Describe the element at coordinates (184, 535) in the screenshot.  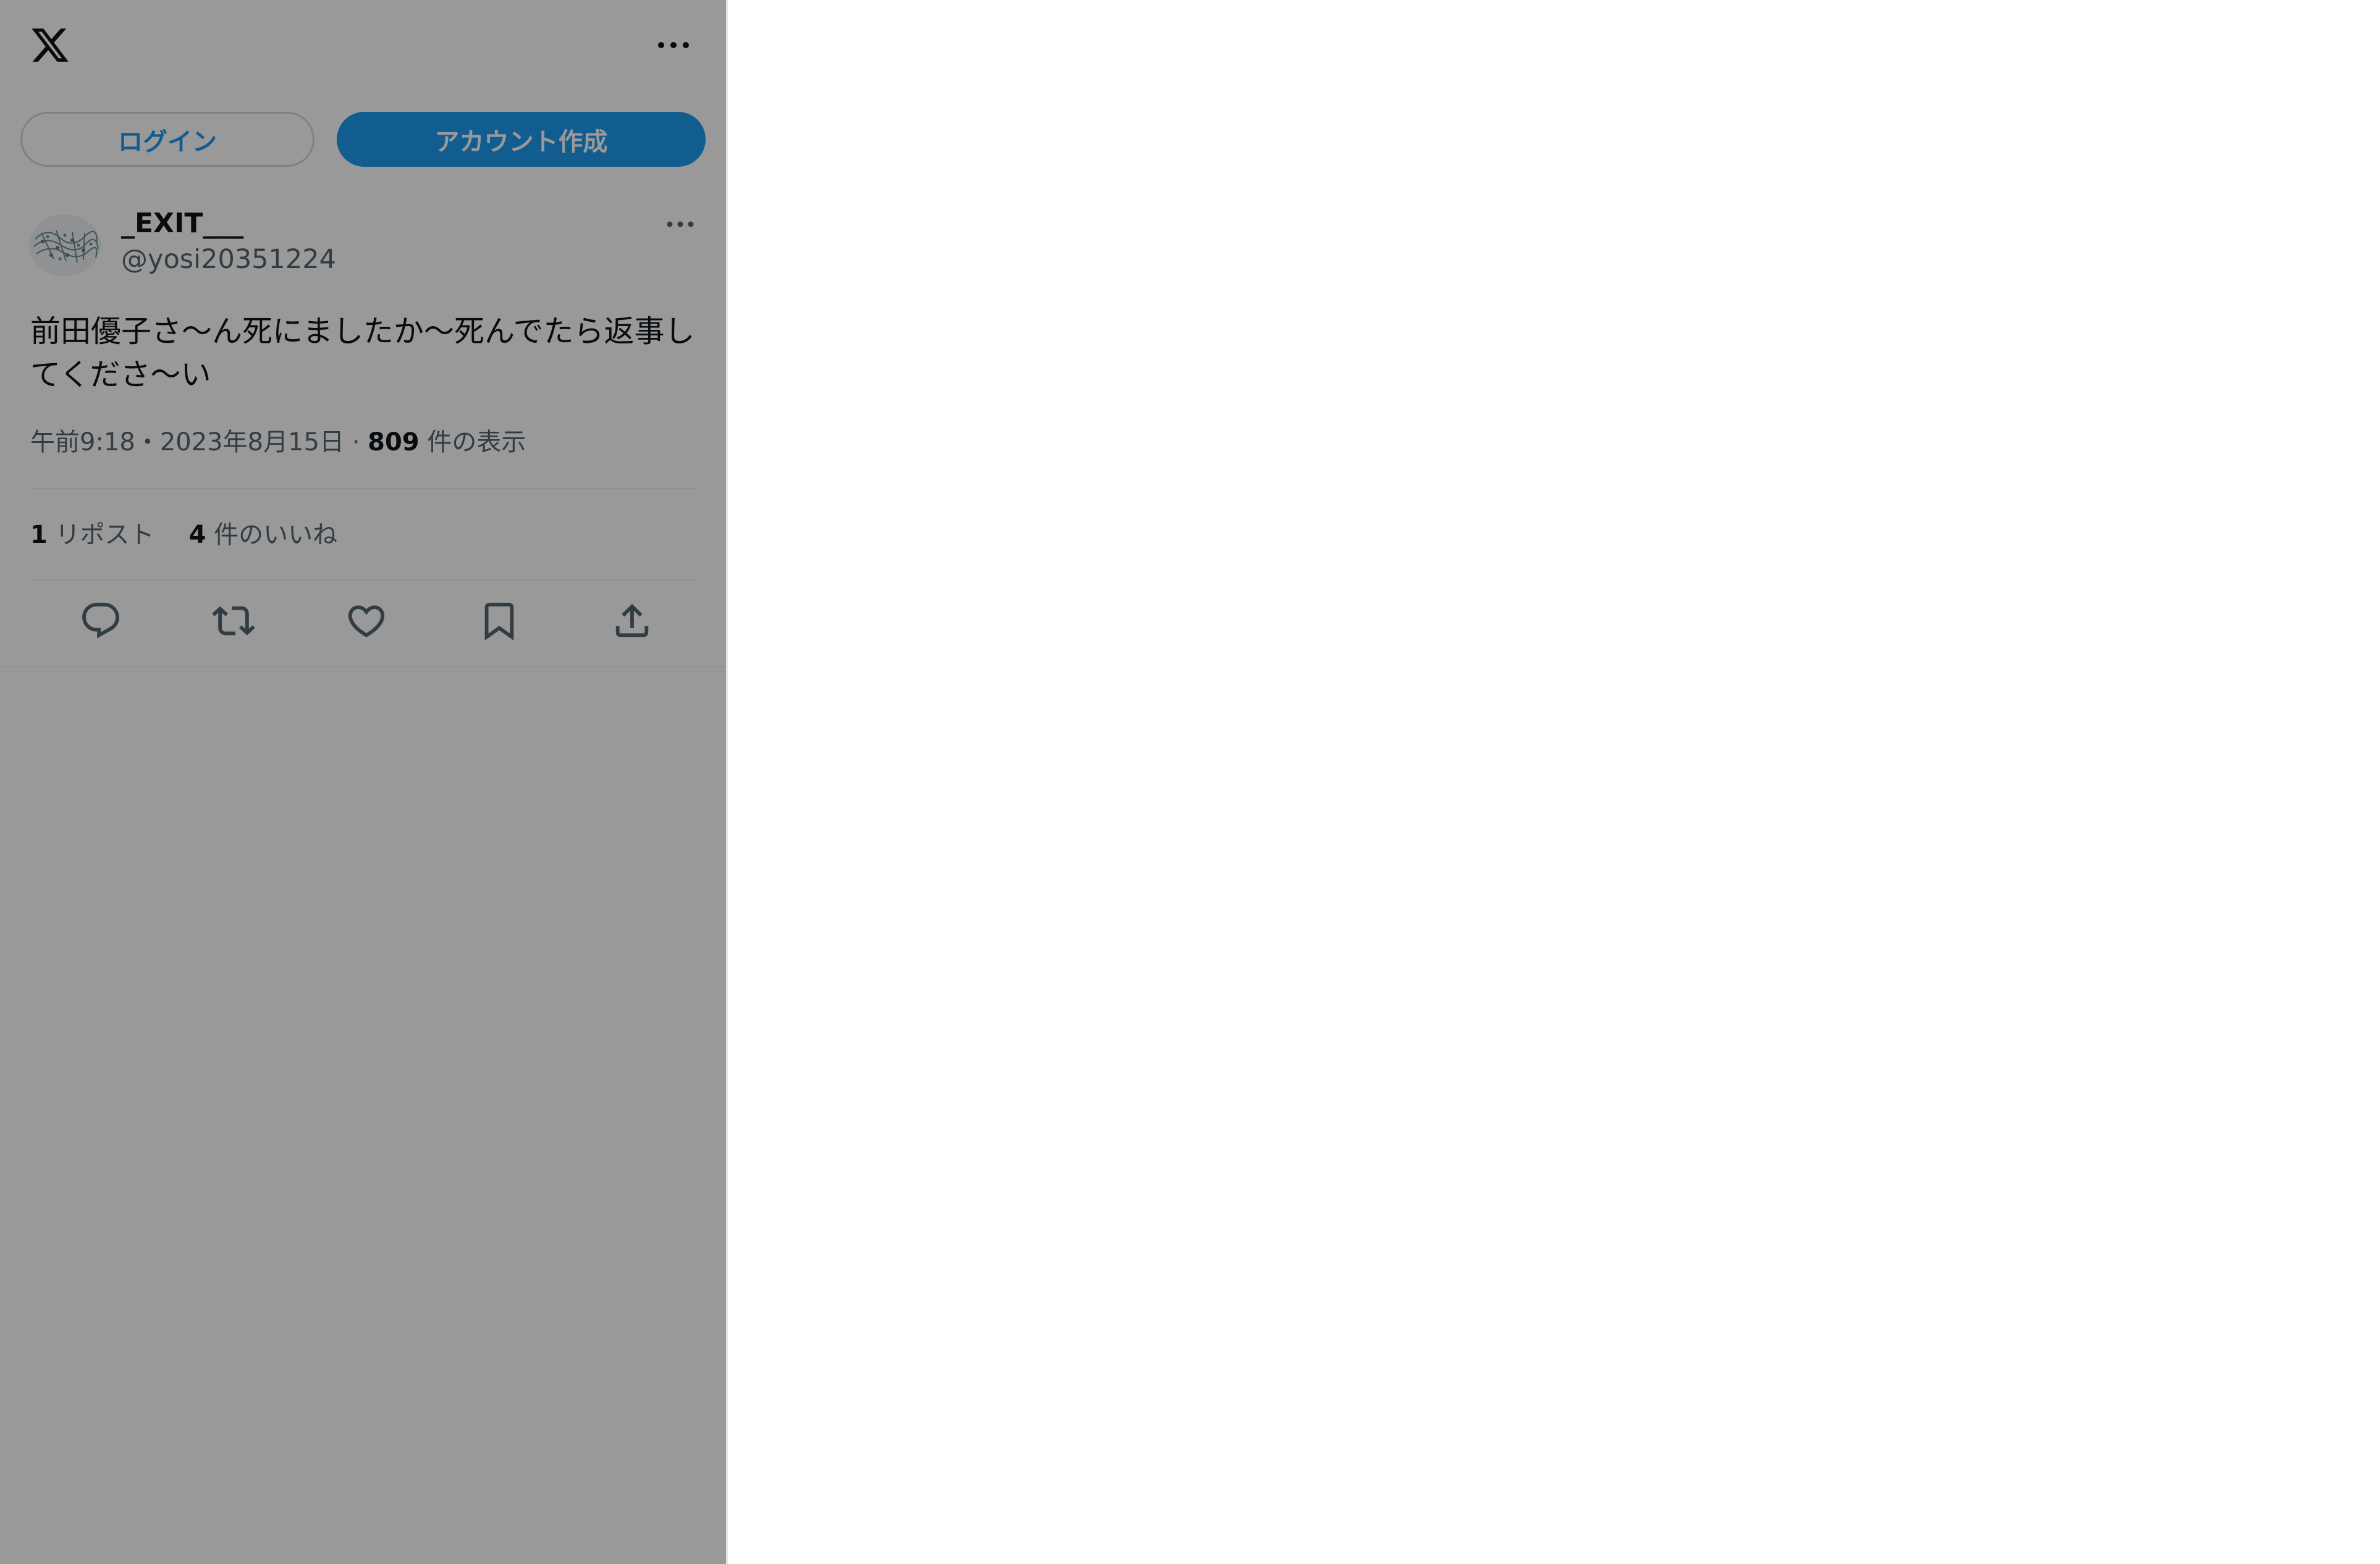
I see `tweet-stats: 1 リポスト 4 件のいいね` at that location.